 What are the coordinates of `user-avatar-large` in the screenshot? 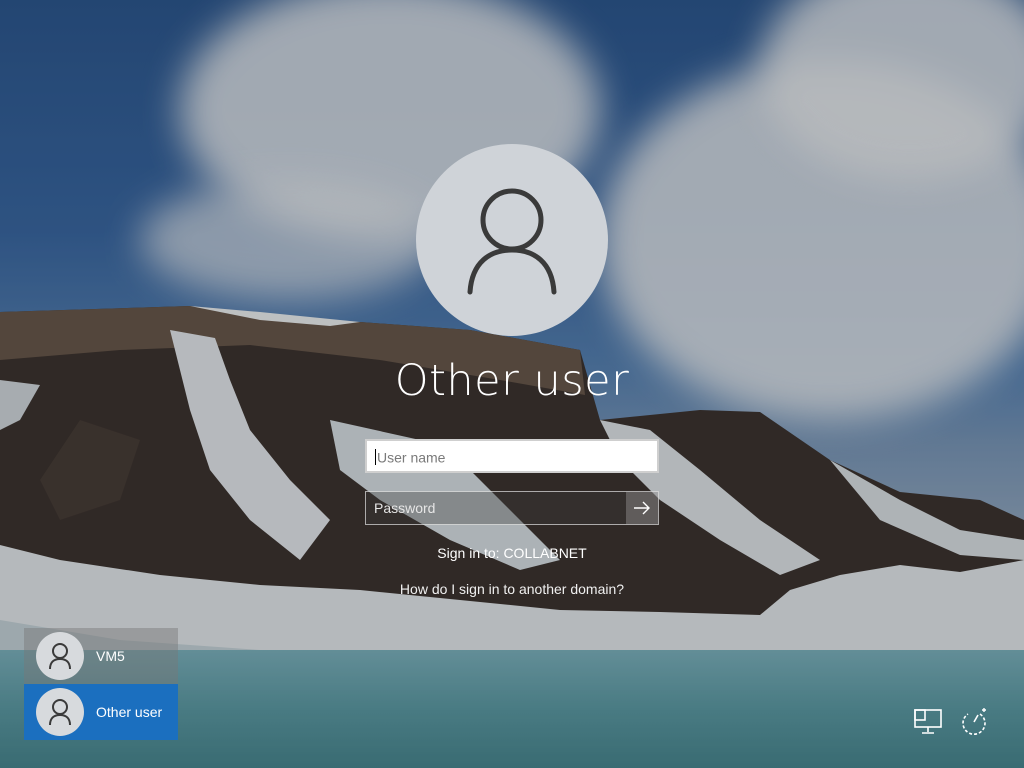 It's located at (512, 240).